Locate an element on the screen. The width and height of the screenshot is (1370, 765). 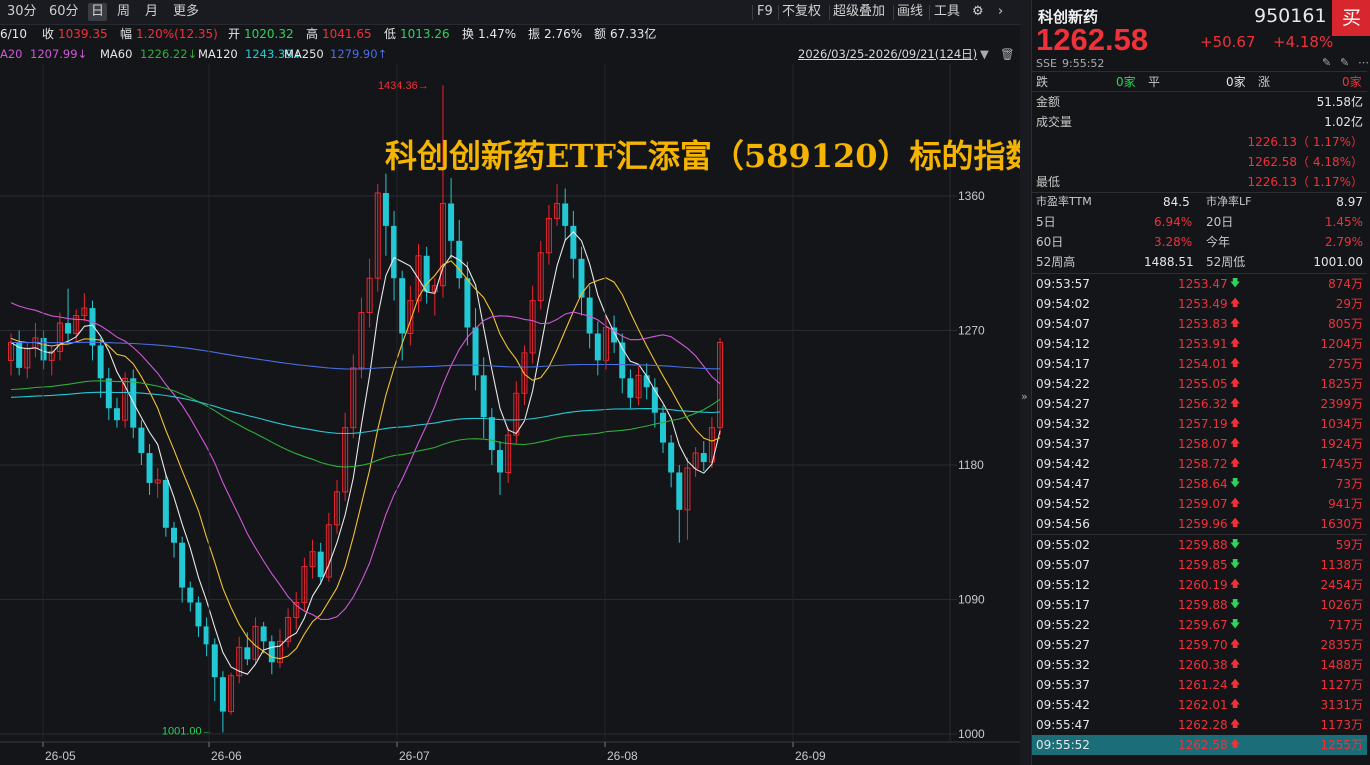
y-tick-label: 1090 is located at coordinates (971, 600).